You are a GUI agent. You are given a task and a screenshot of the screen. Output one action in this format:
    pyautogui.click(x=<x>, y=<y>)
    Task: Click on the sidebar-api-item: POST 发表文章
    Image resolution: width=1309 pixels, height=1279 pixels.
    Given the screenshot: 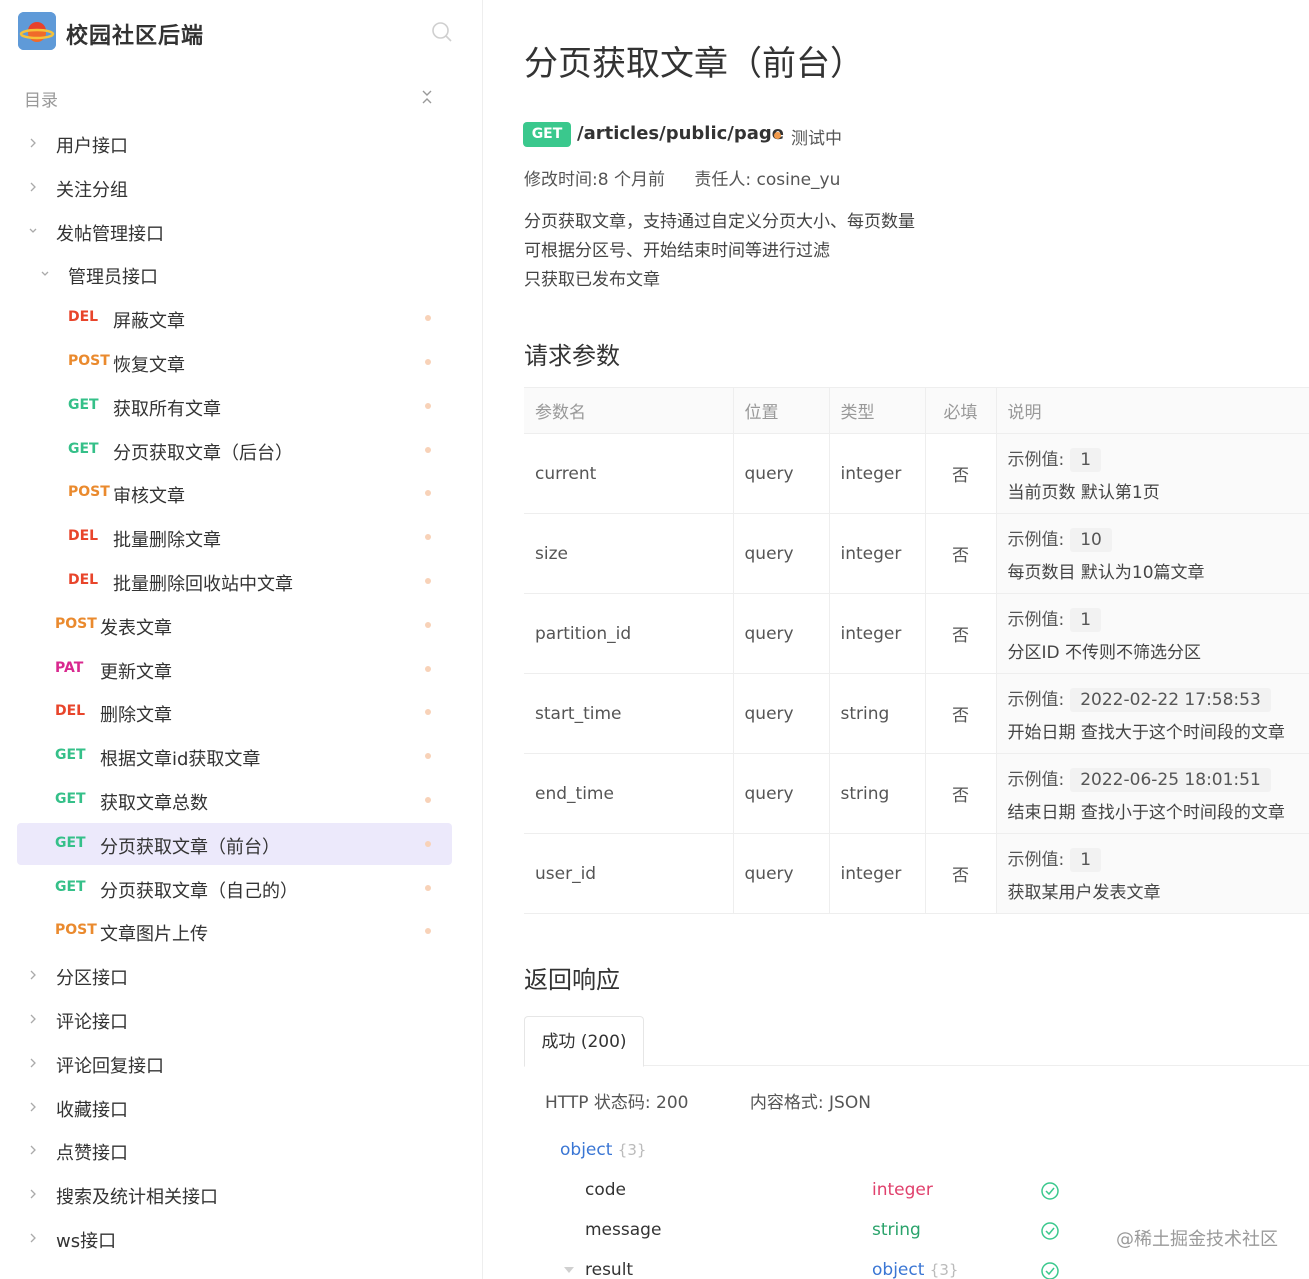 What is the action you would take?
    pyautogui.click(x=234, y=625)
    